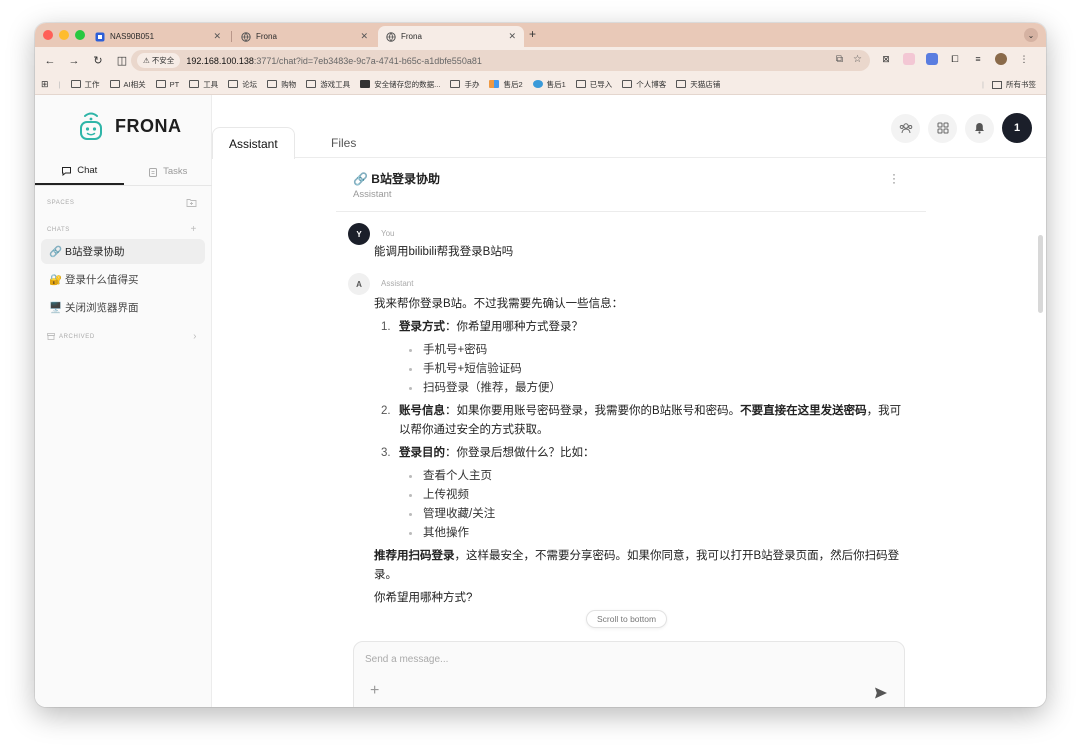 The height and width of the screenshot is (753, 1080). Describe the element at coordinates (132, 36) in the screenshot. I see `tab-title: NAS90B051` at that location.